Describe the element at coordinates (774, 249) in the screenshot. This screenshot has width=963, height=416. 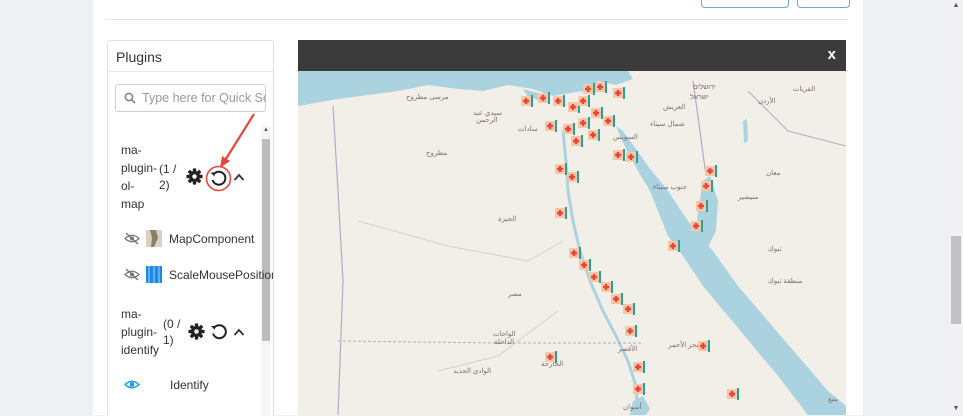
I see `svg-text: تبوك` at that location.